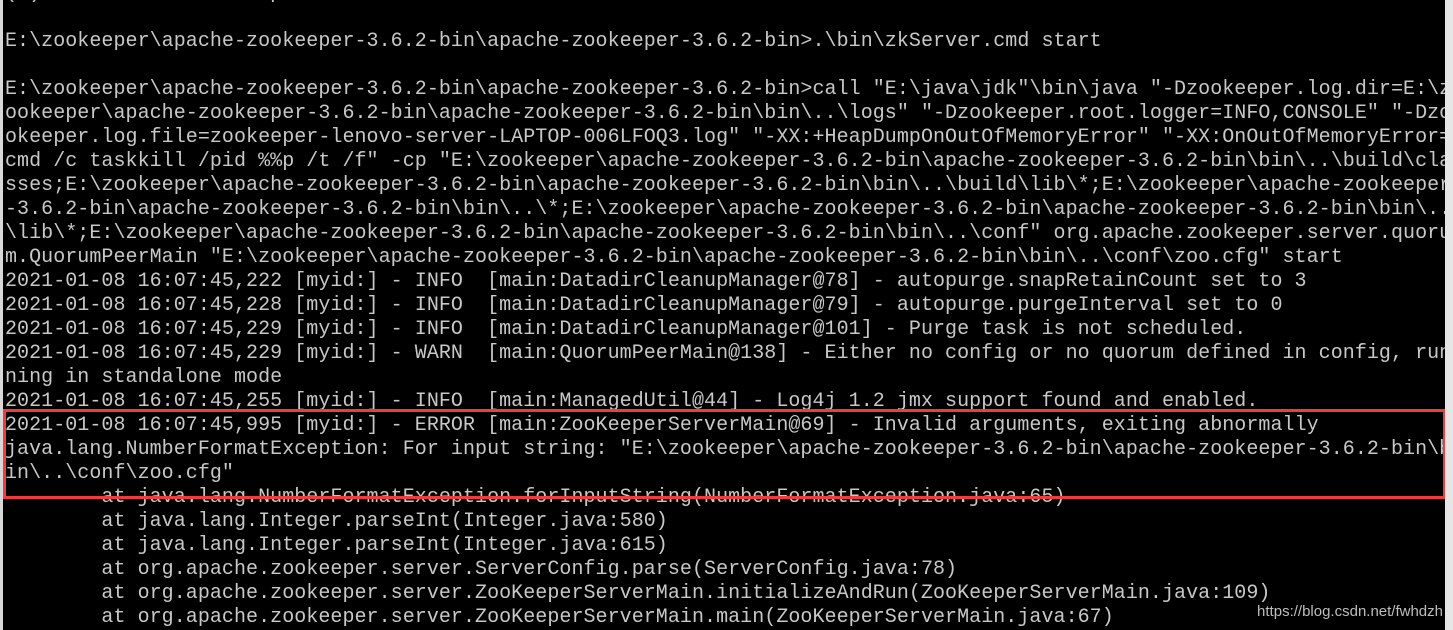 The image size is (1453, 630). I want to click on scrollbar, so click(1449, 315).